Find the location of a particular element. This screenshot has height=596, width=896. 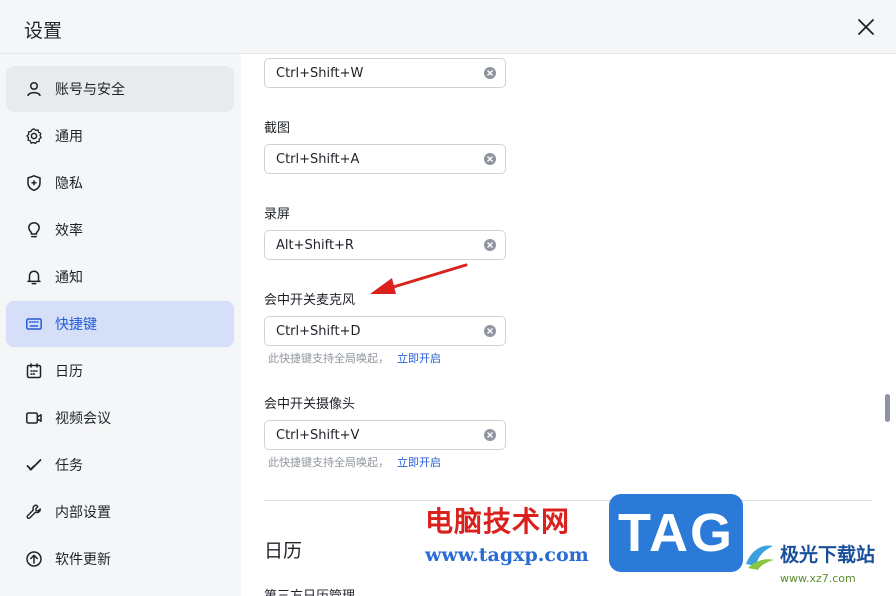

close-icon is located at coordinates (866, 27).